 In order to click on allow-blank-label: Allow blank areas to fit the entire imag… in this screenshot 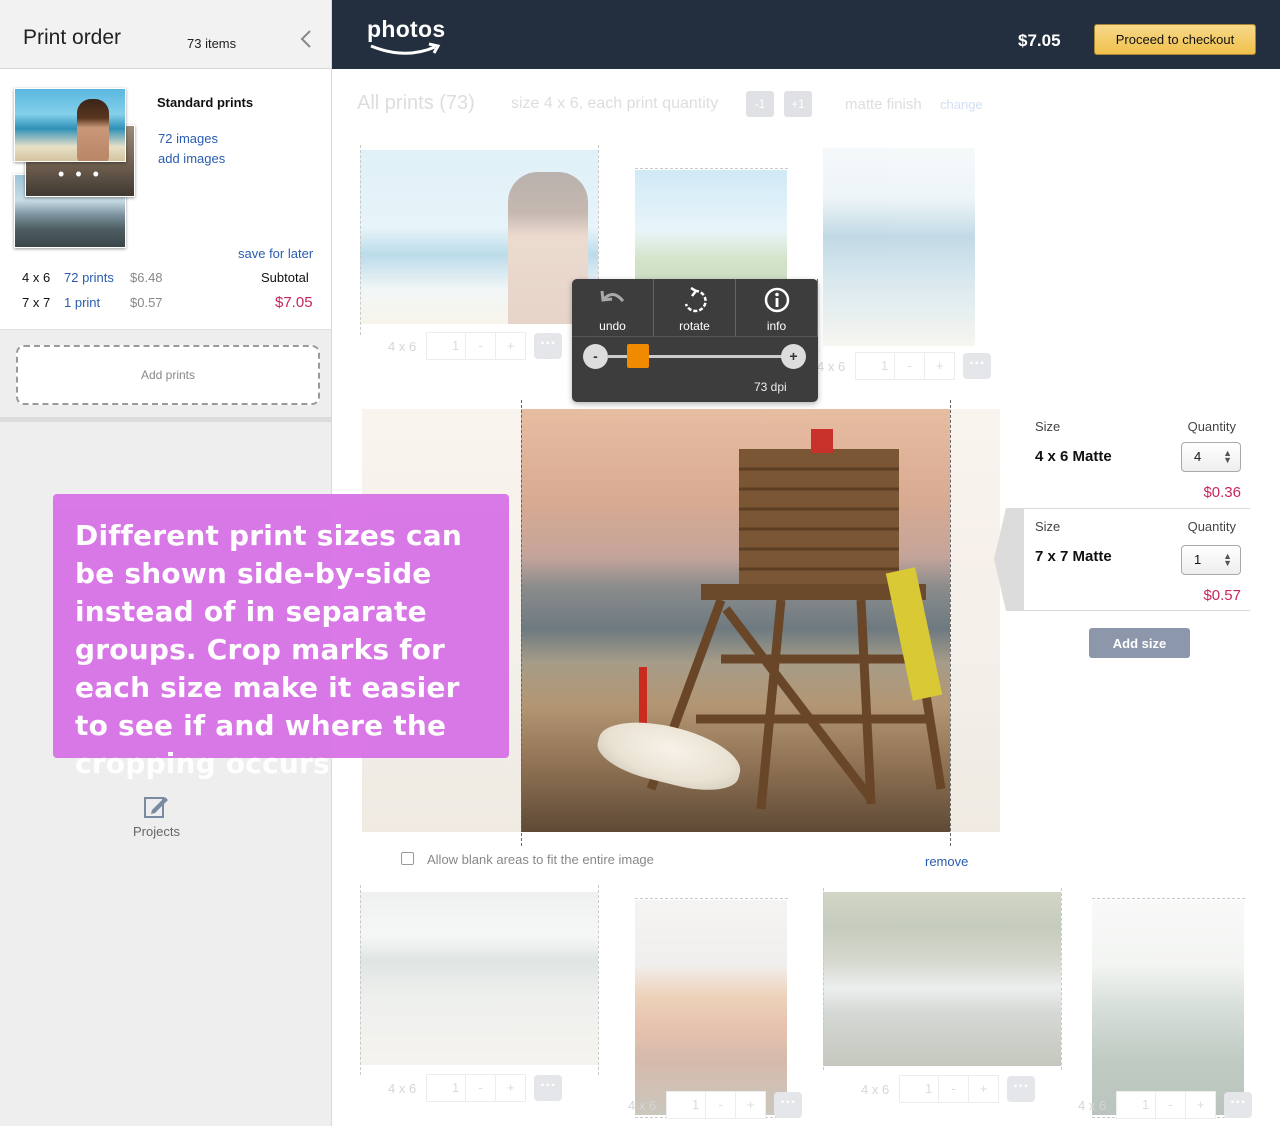, I will do `click(540, 859)`.